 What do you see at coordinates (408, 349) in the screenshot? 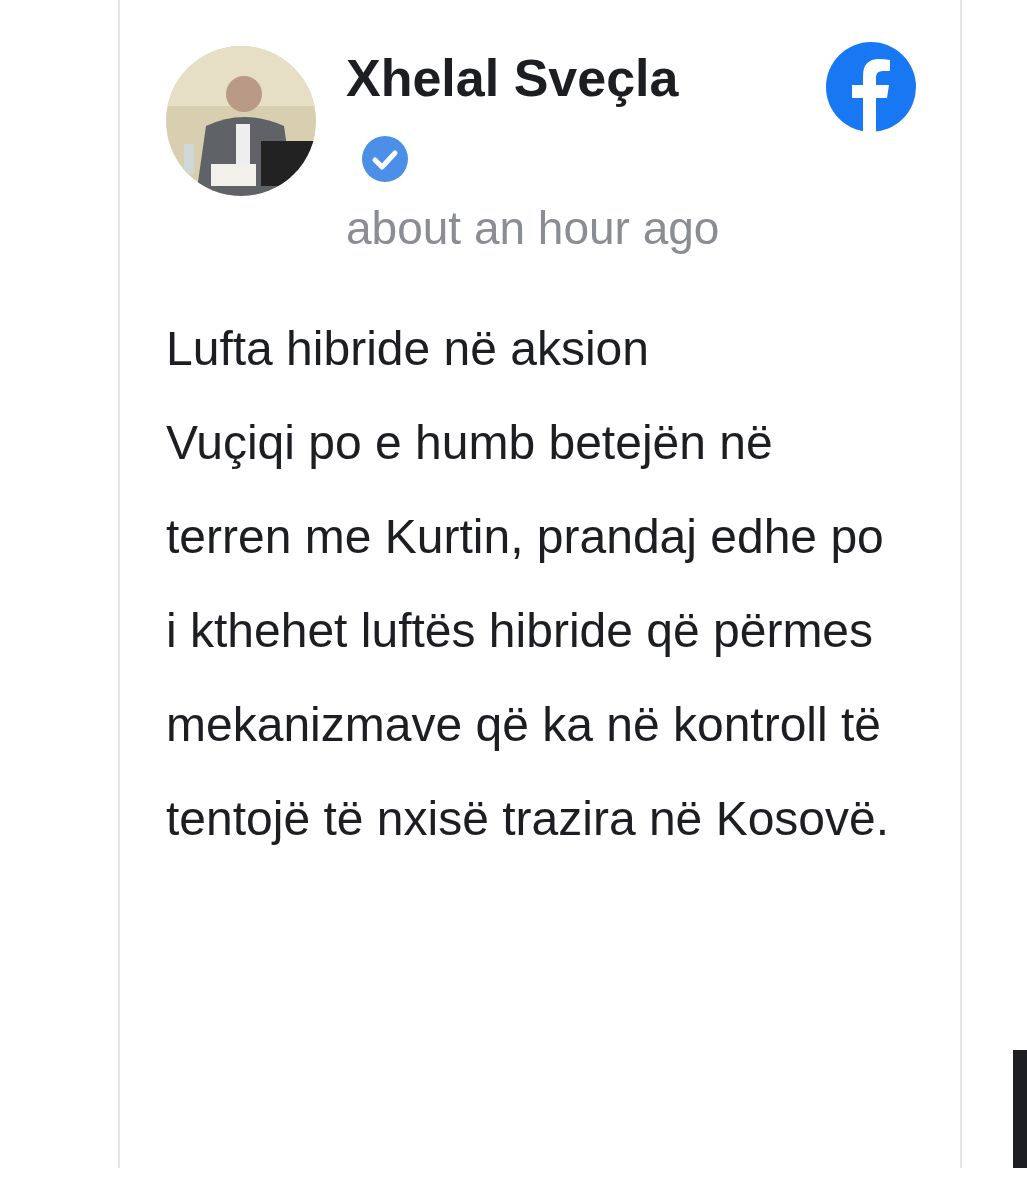
I see `post-text: Lufta hibride në aksion` at bounding box center [408, 349].